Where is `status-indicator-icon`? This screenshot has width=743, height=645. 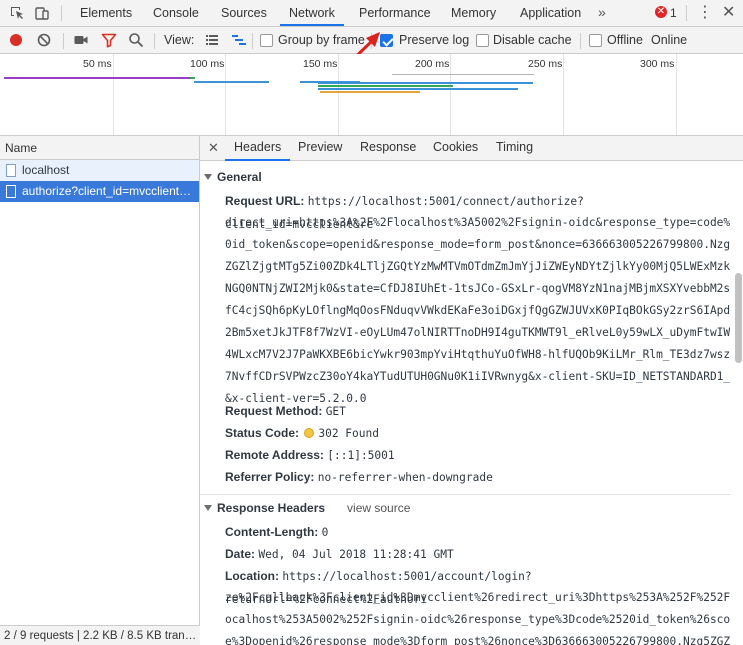
status-indicator-icon is located at coordinates (309, 432).